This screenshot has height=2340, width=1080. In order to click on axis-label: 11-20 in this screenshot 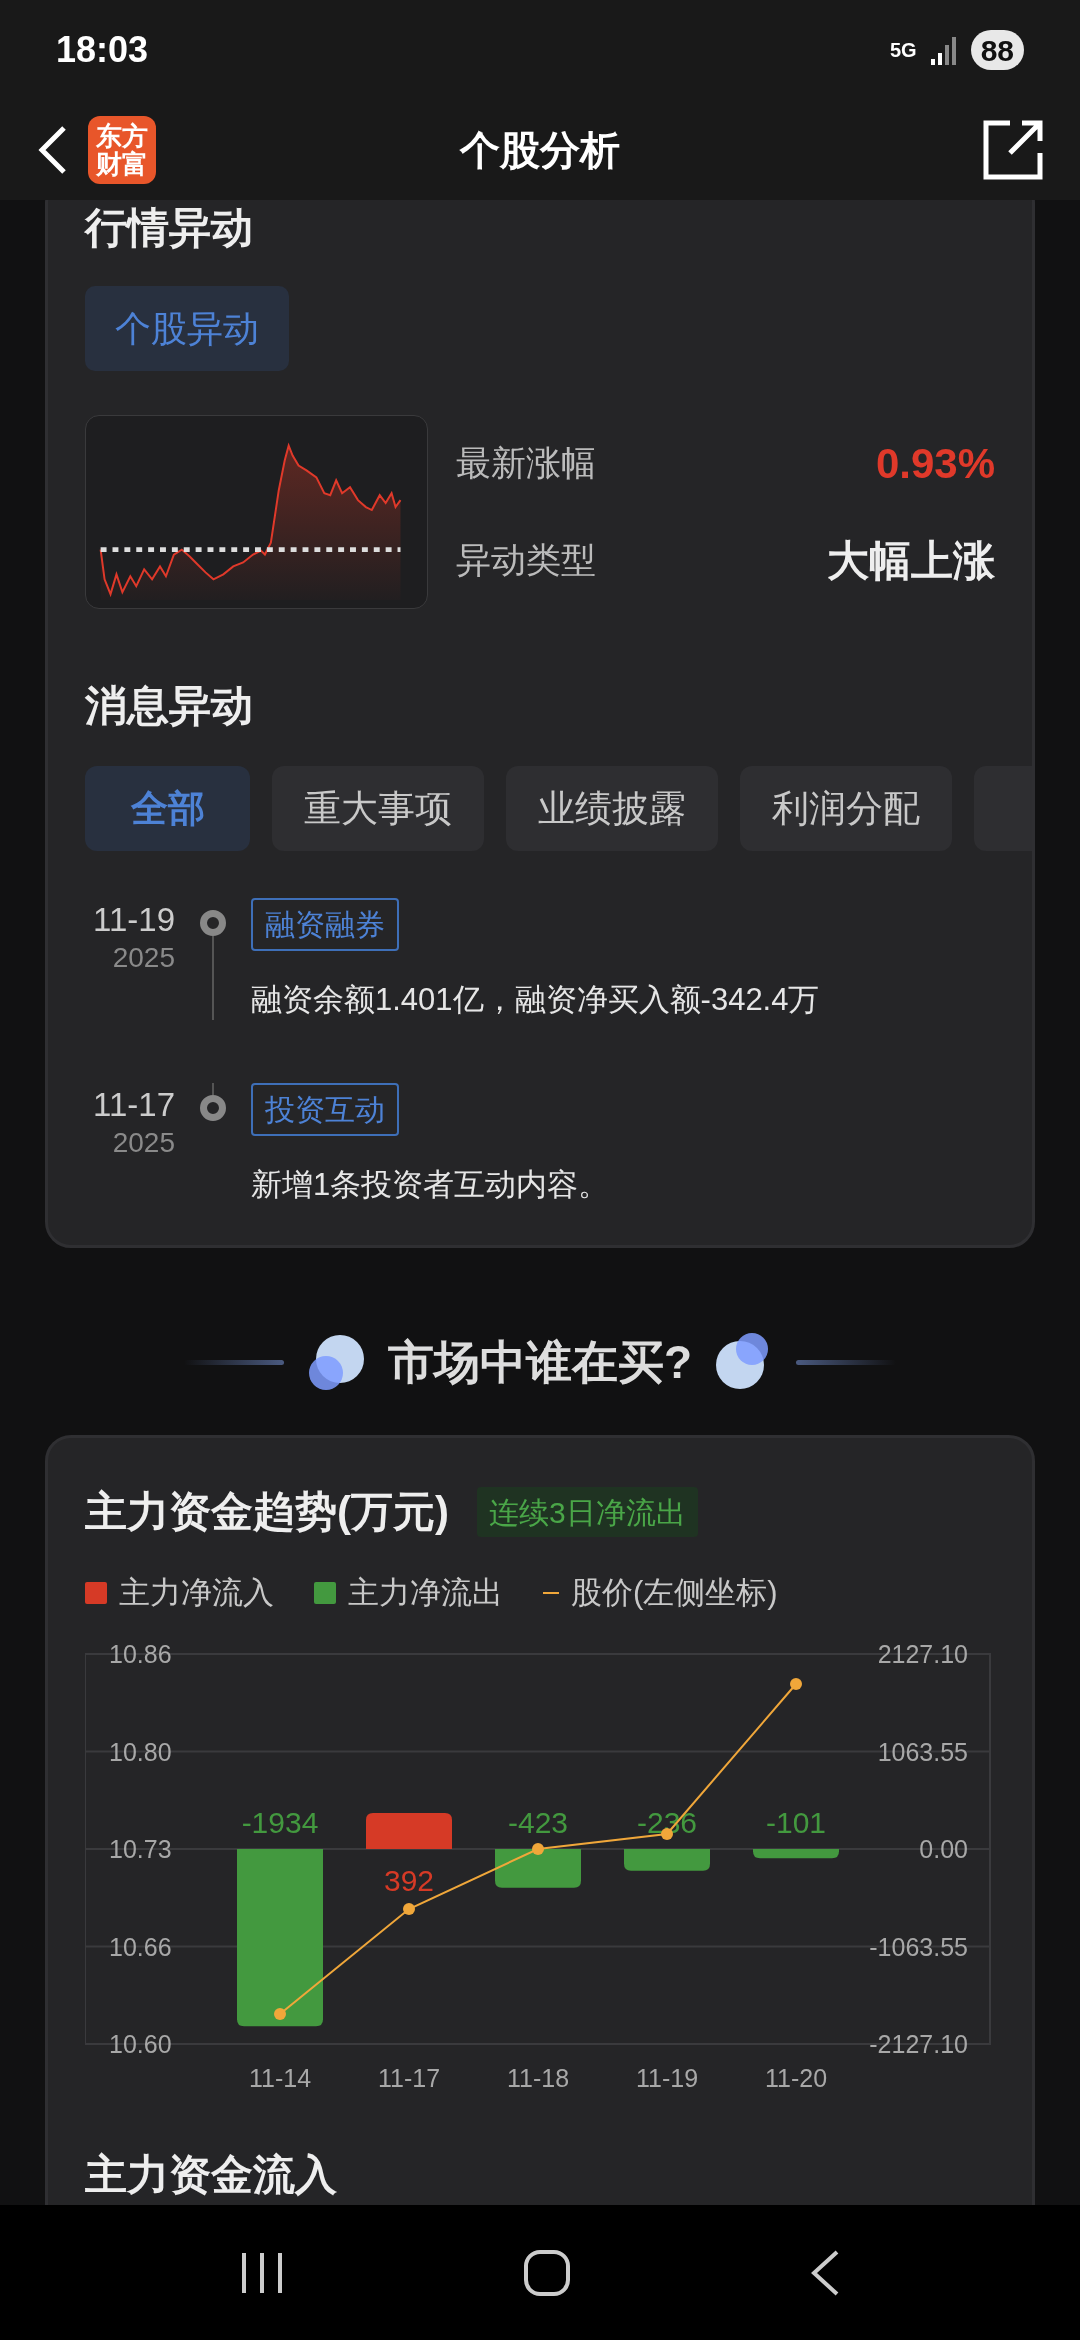, I will do `click(796, 2077)`.